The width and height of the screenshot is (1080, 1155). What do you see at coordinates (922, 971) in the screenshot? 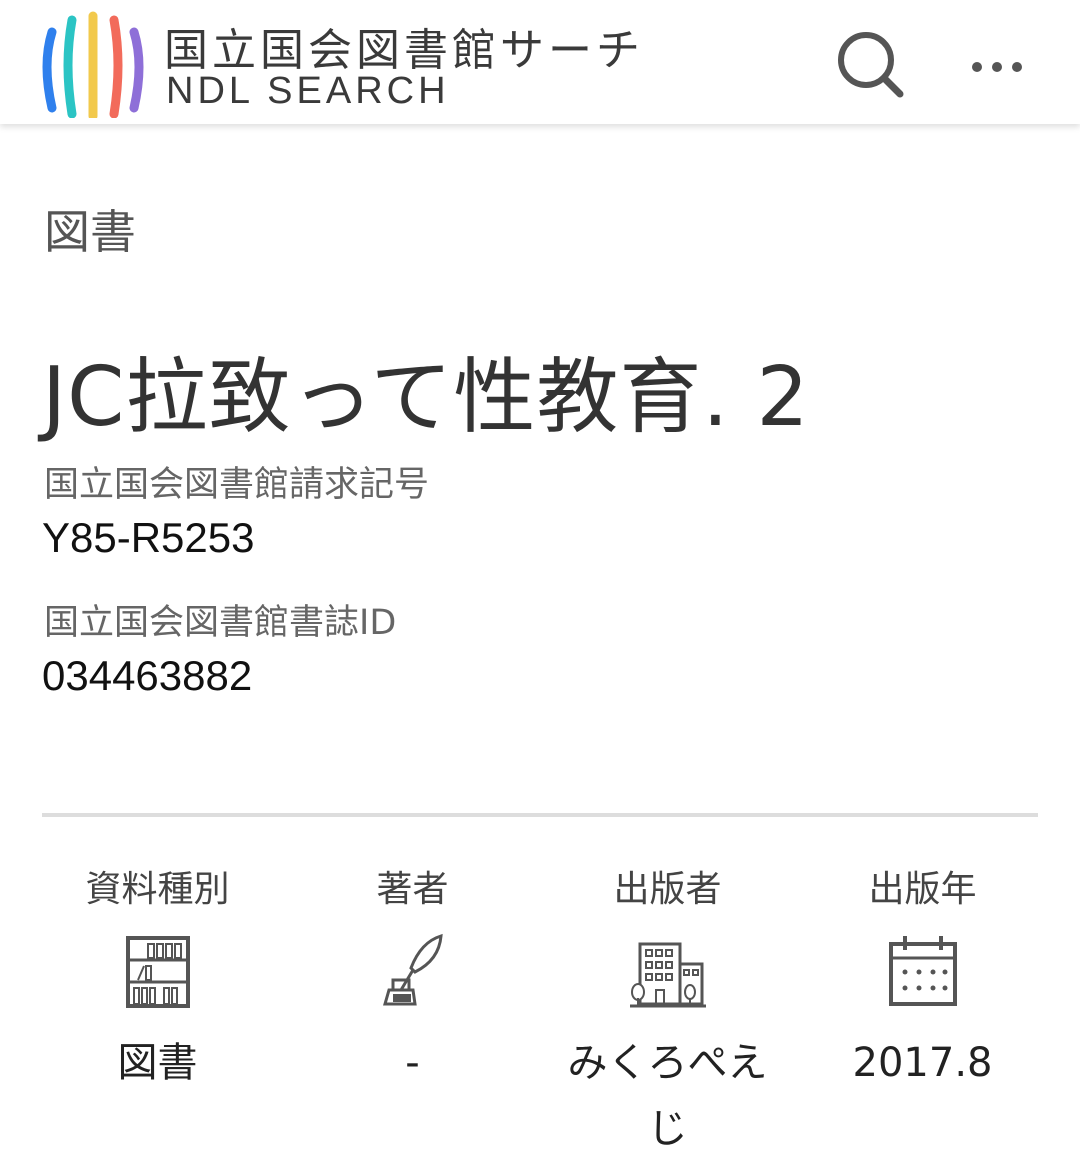
I see `calendar-icon` at bounding box center [922, 971].